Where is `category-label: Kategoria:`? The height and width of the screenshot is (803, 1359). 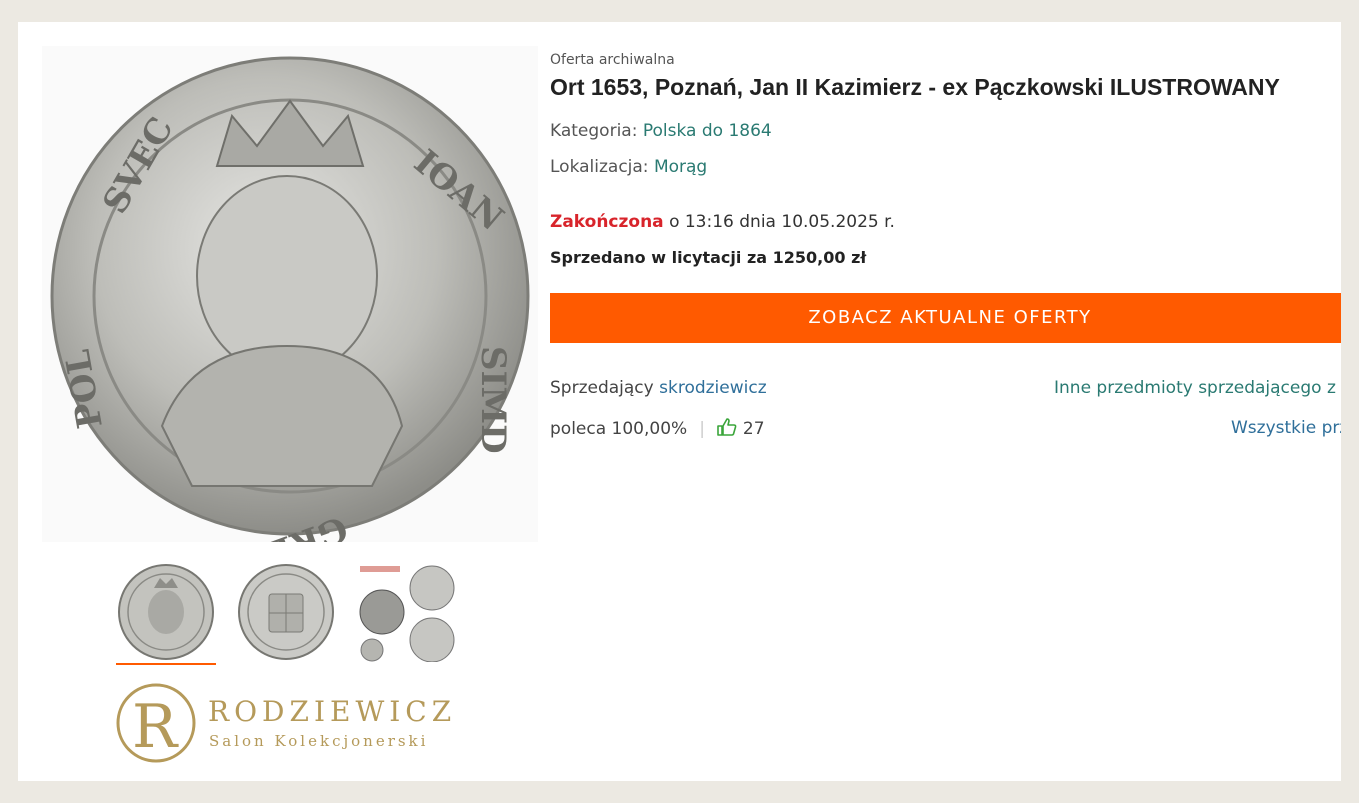
category-label: Kategoria: is located at coordinates (594, 131).